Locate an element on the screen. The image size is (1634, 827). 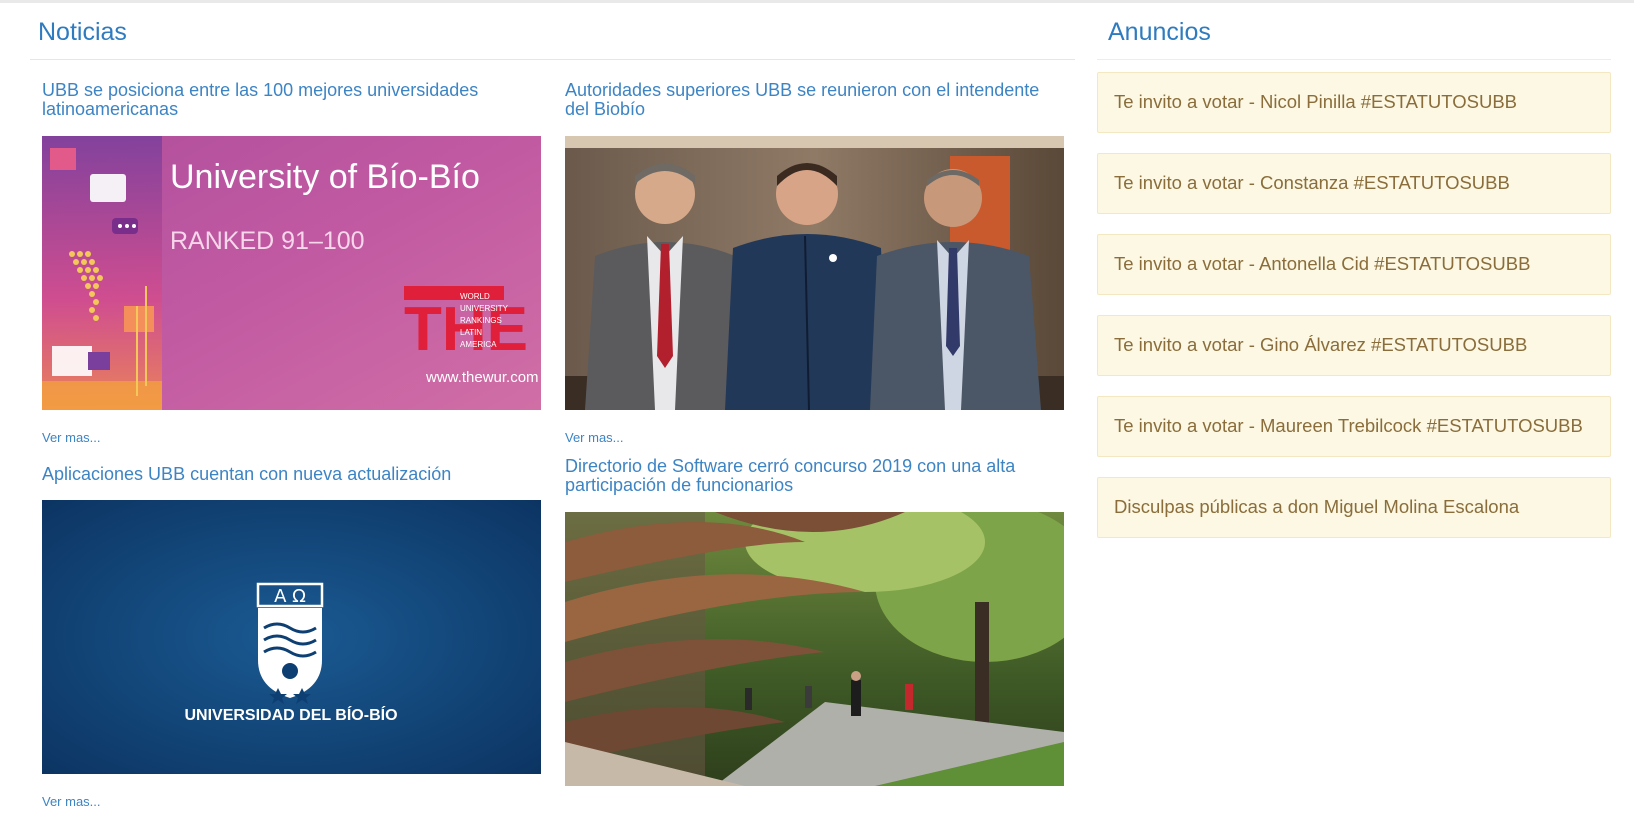
news-image-authorities is located at coordinates (814, 273).